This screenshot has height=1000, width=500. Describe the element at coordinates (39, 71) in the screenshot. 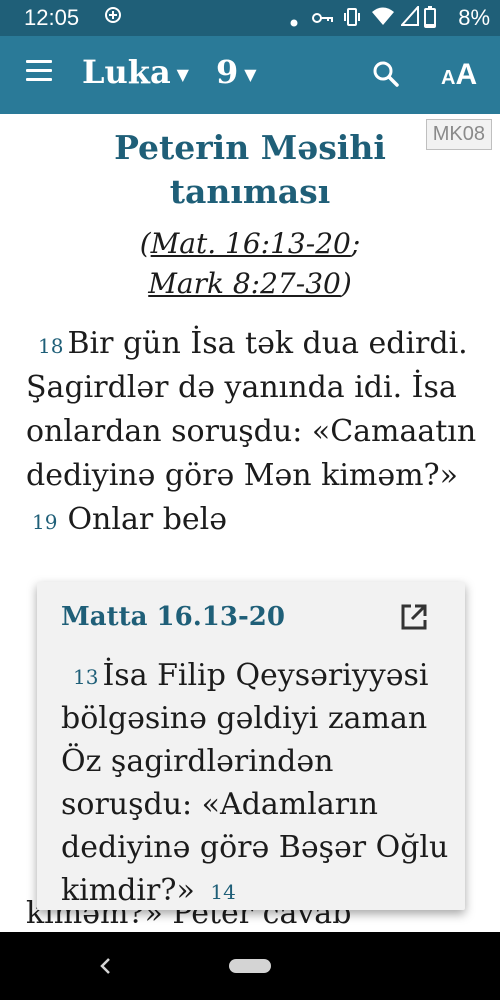

I see `menu-icon` at that location.